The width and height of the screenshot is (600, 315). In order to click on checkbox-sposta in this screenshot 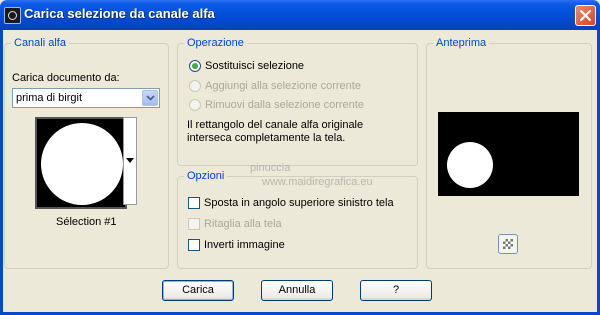, I will do `click(194, 203)`.